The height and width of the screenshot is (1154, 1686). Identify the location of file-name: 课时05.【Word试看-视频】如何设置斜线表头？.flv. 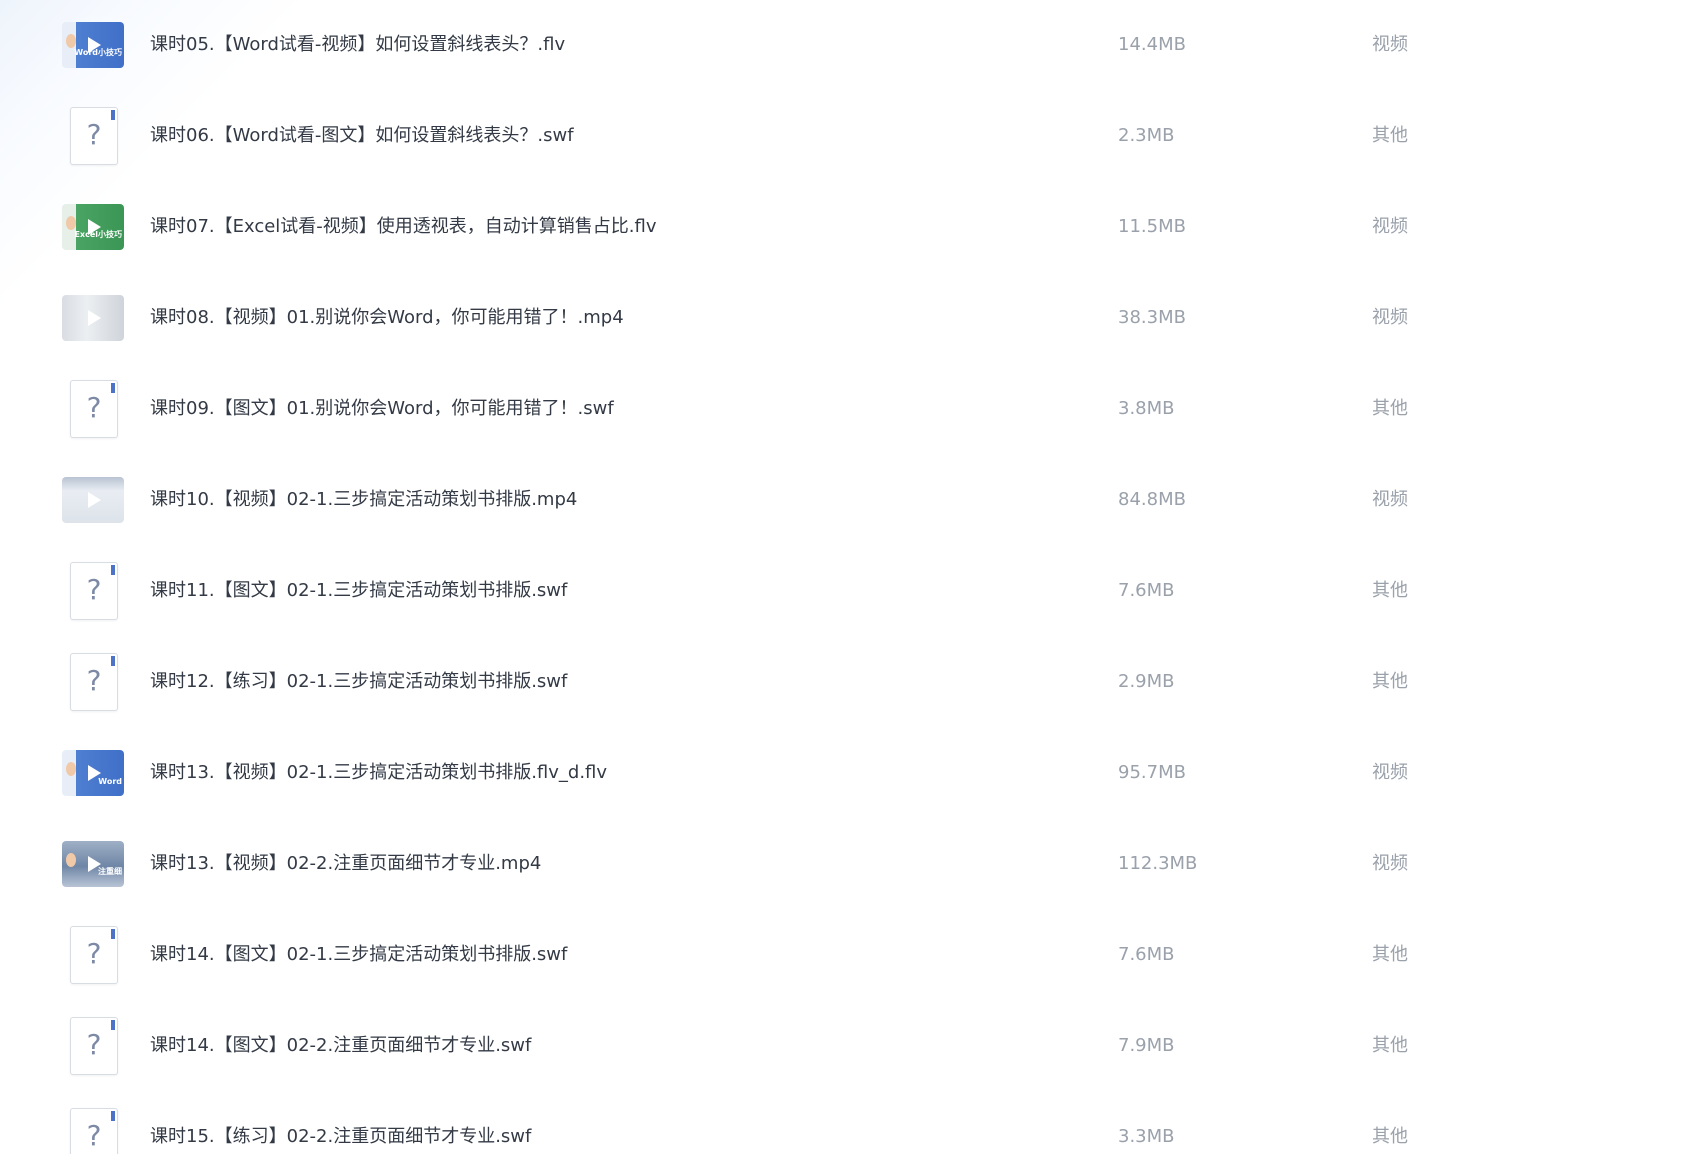
(357, 45).